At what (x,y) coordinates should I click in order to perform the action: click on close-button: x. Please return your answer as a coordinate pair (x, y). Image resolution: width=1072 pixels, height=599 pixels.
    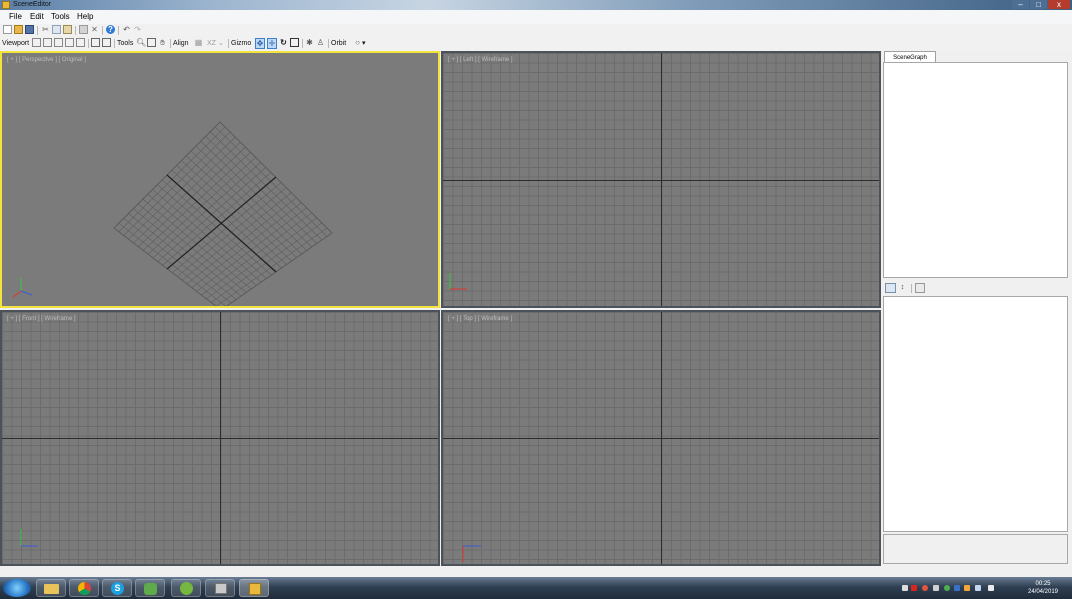
    Looking at the image, I should click on (1059, 4).